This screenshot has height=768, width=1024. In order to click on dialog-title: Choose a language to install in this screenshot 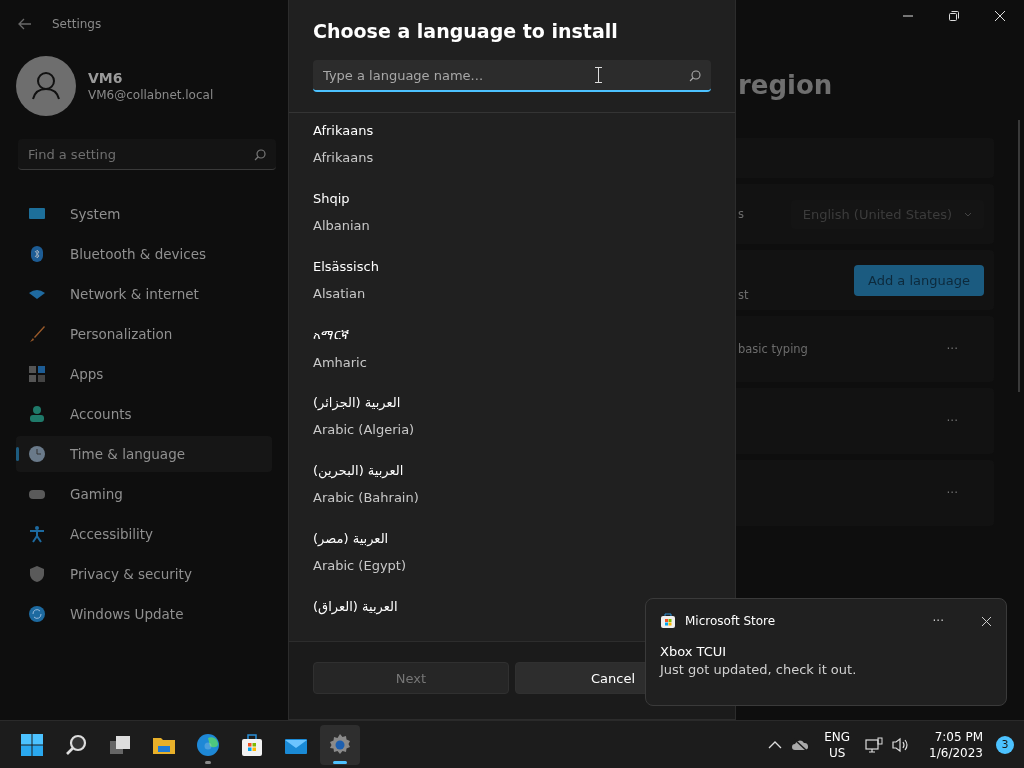, I will do `click(466, 31)`.